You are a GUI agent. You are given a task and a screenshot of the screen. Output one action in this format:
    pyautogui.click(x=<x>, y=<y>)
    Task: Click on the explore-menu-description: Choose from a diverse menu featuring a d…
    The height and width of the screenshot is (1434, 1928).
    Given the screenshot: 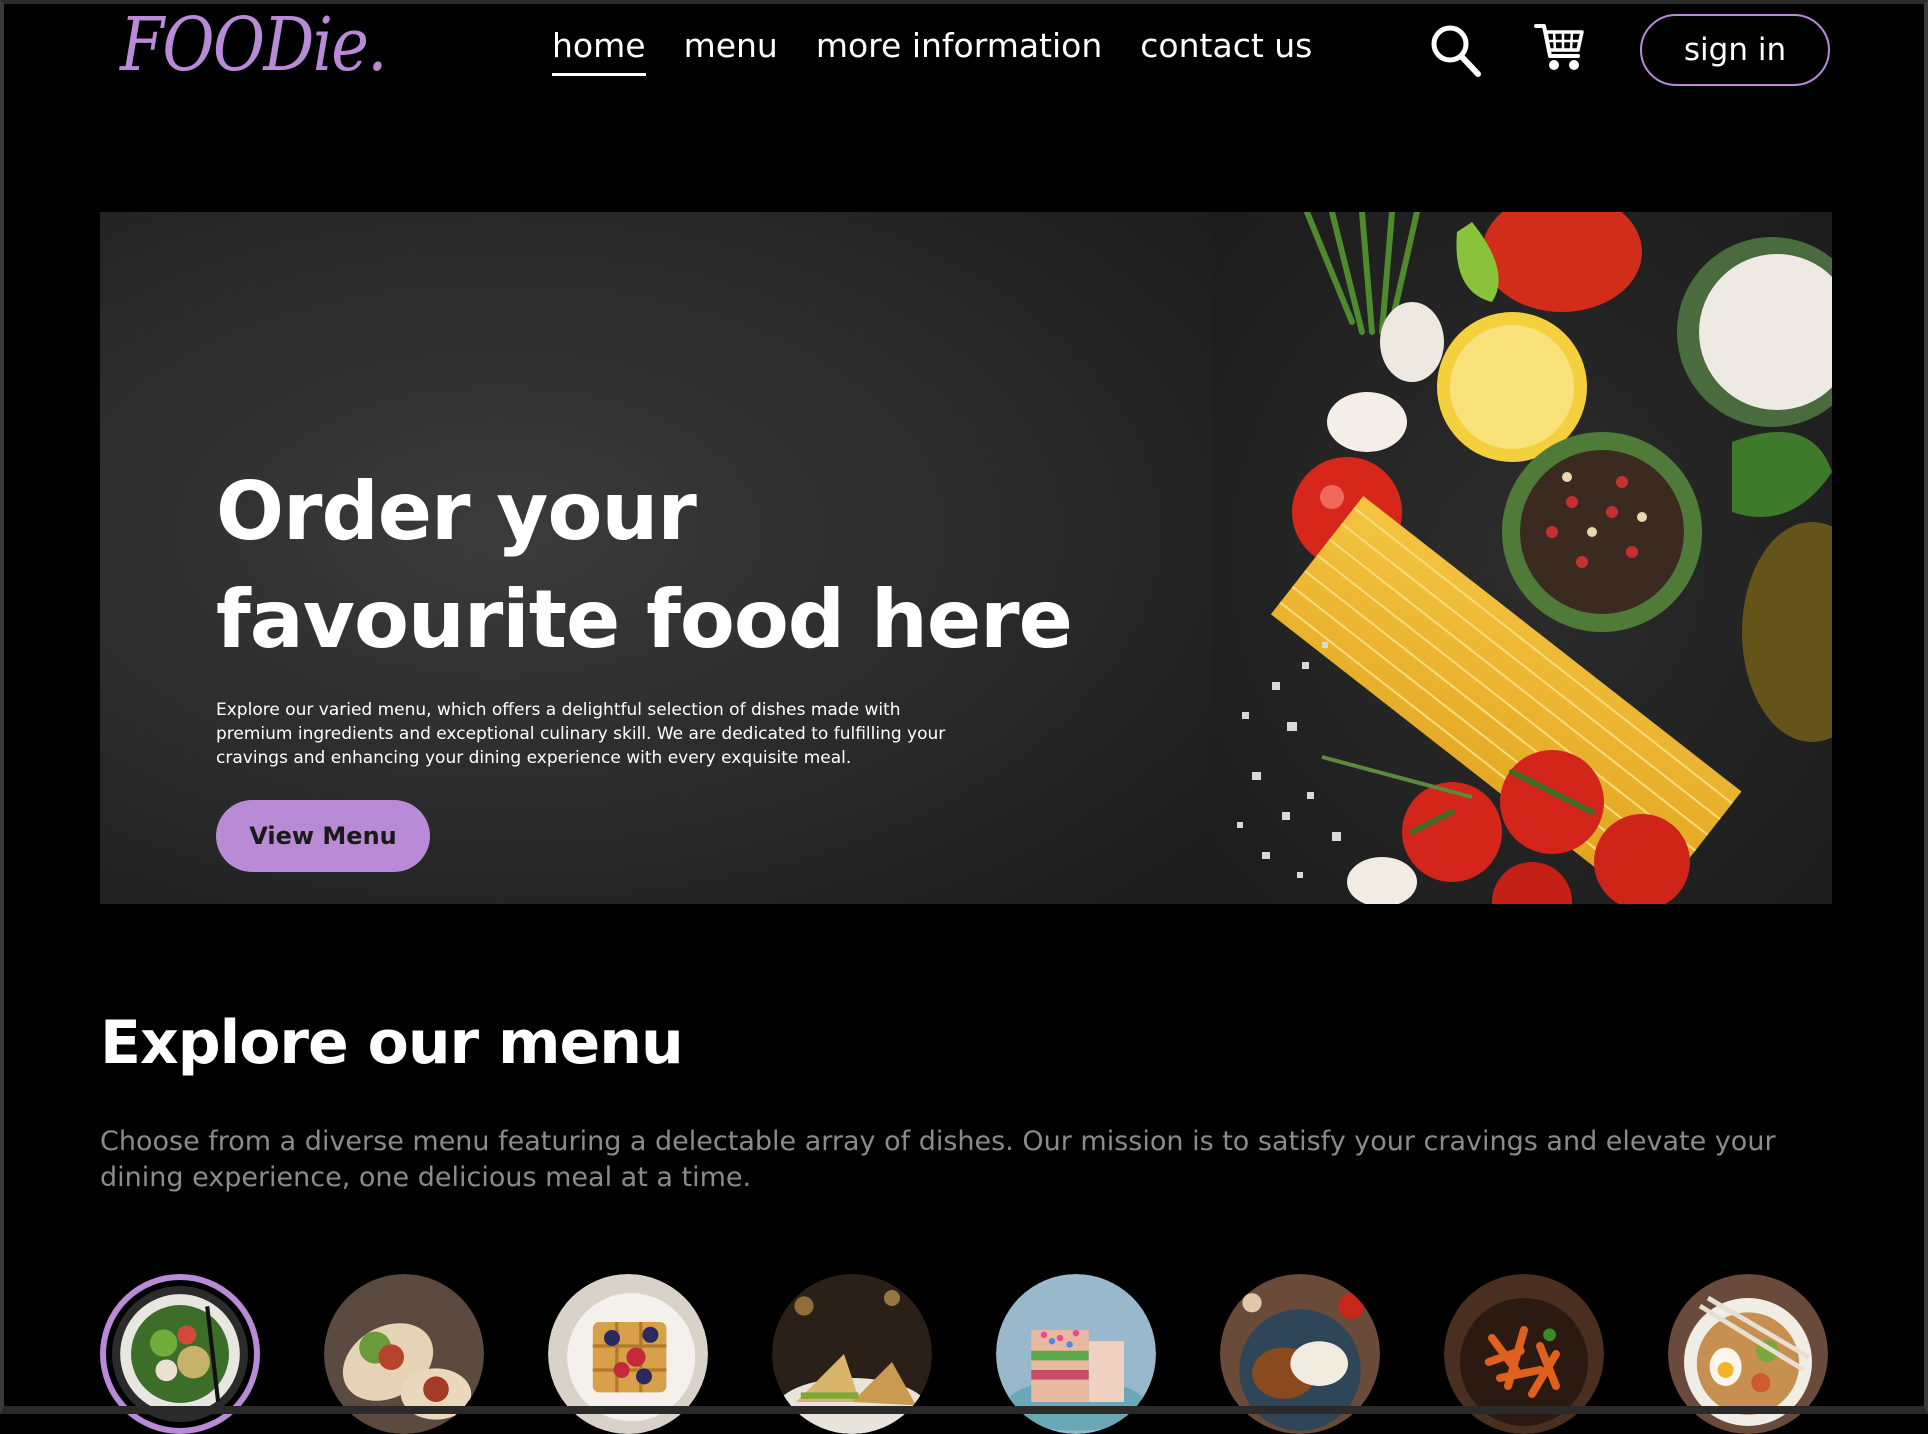 What is the action you would take?
    pyautogui.click(x=938, y=1159)
    